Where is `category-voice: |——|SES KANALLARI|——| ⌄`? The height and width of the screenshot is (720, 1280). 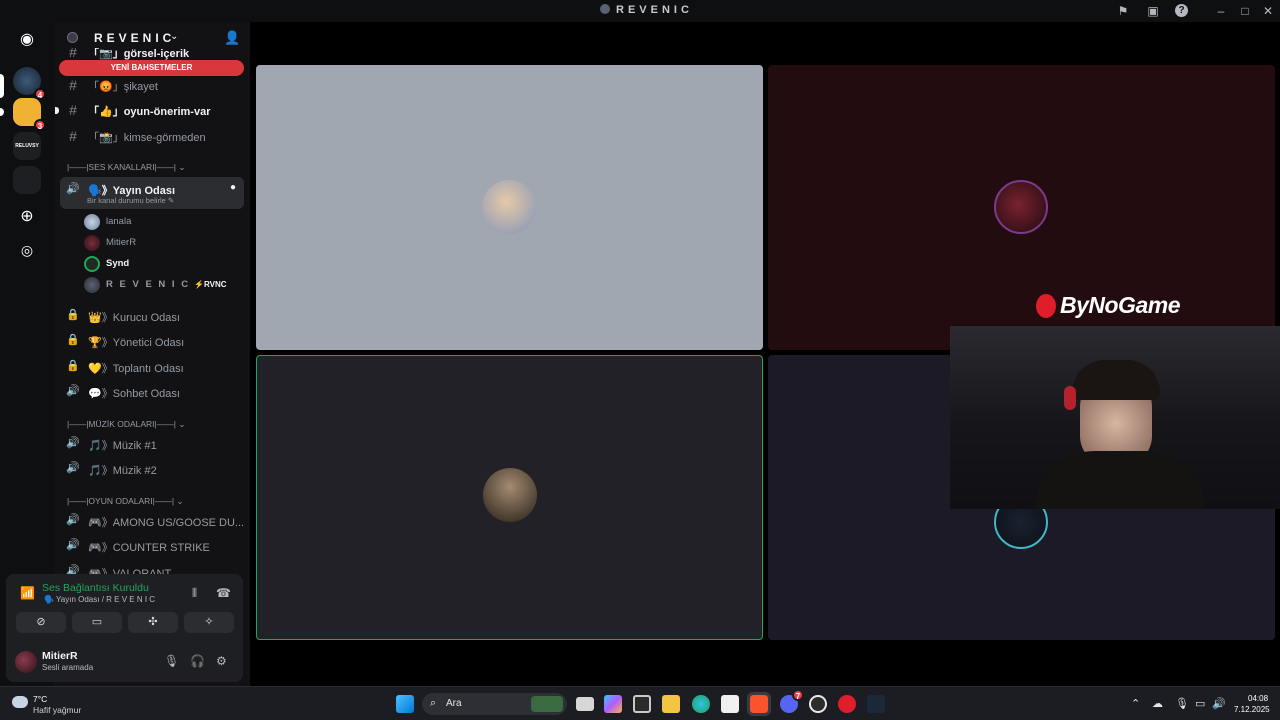 category-voice: |——|SES KANALLARI|——| ⌄ is located at coordinates (126, 167).